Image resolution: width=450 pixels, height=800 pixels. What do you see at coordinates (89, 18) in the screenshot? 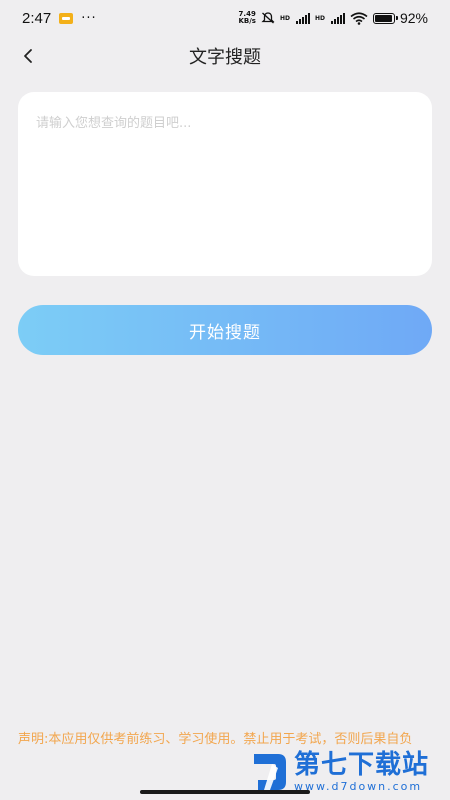
I see `more-notifications-icon: ···` at bounding box center [89, 18].